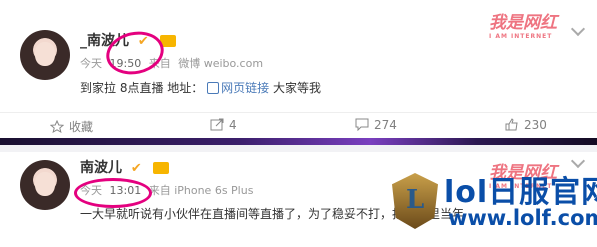 The width and height of the screenshot is (597, 247). I want to click on post-text: 到家拉 8点直播 地址：, so click(142, 88).